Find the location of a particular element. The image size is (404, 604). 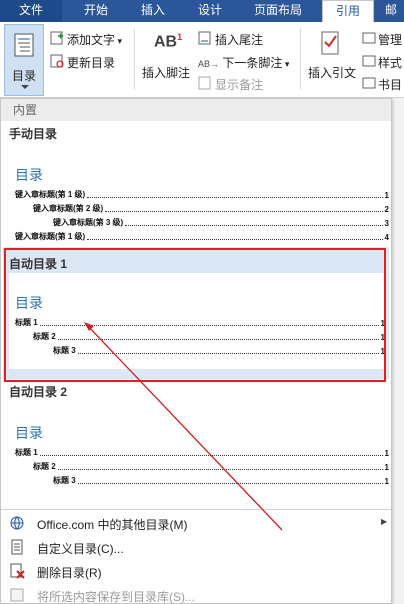

tab-design: 设计 is located at coordinates (210, 11).